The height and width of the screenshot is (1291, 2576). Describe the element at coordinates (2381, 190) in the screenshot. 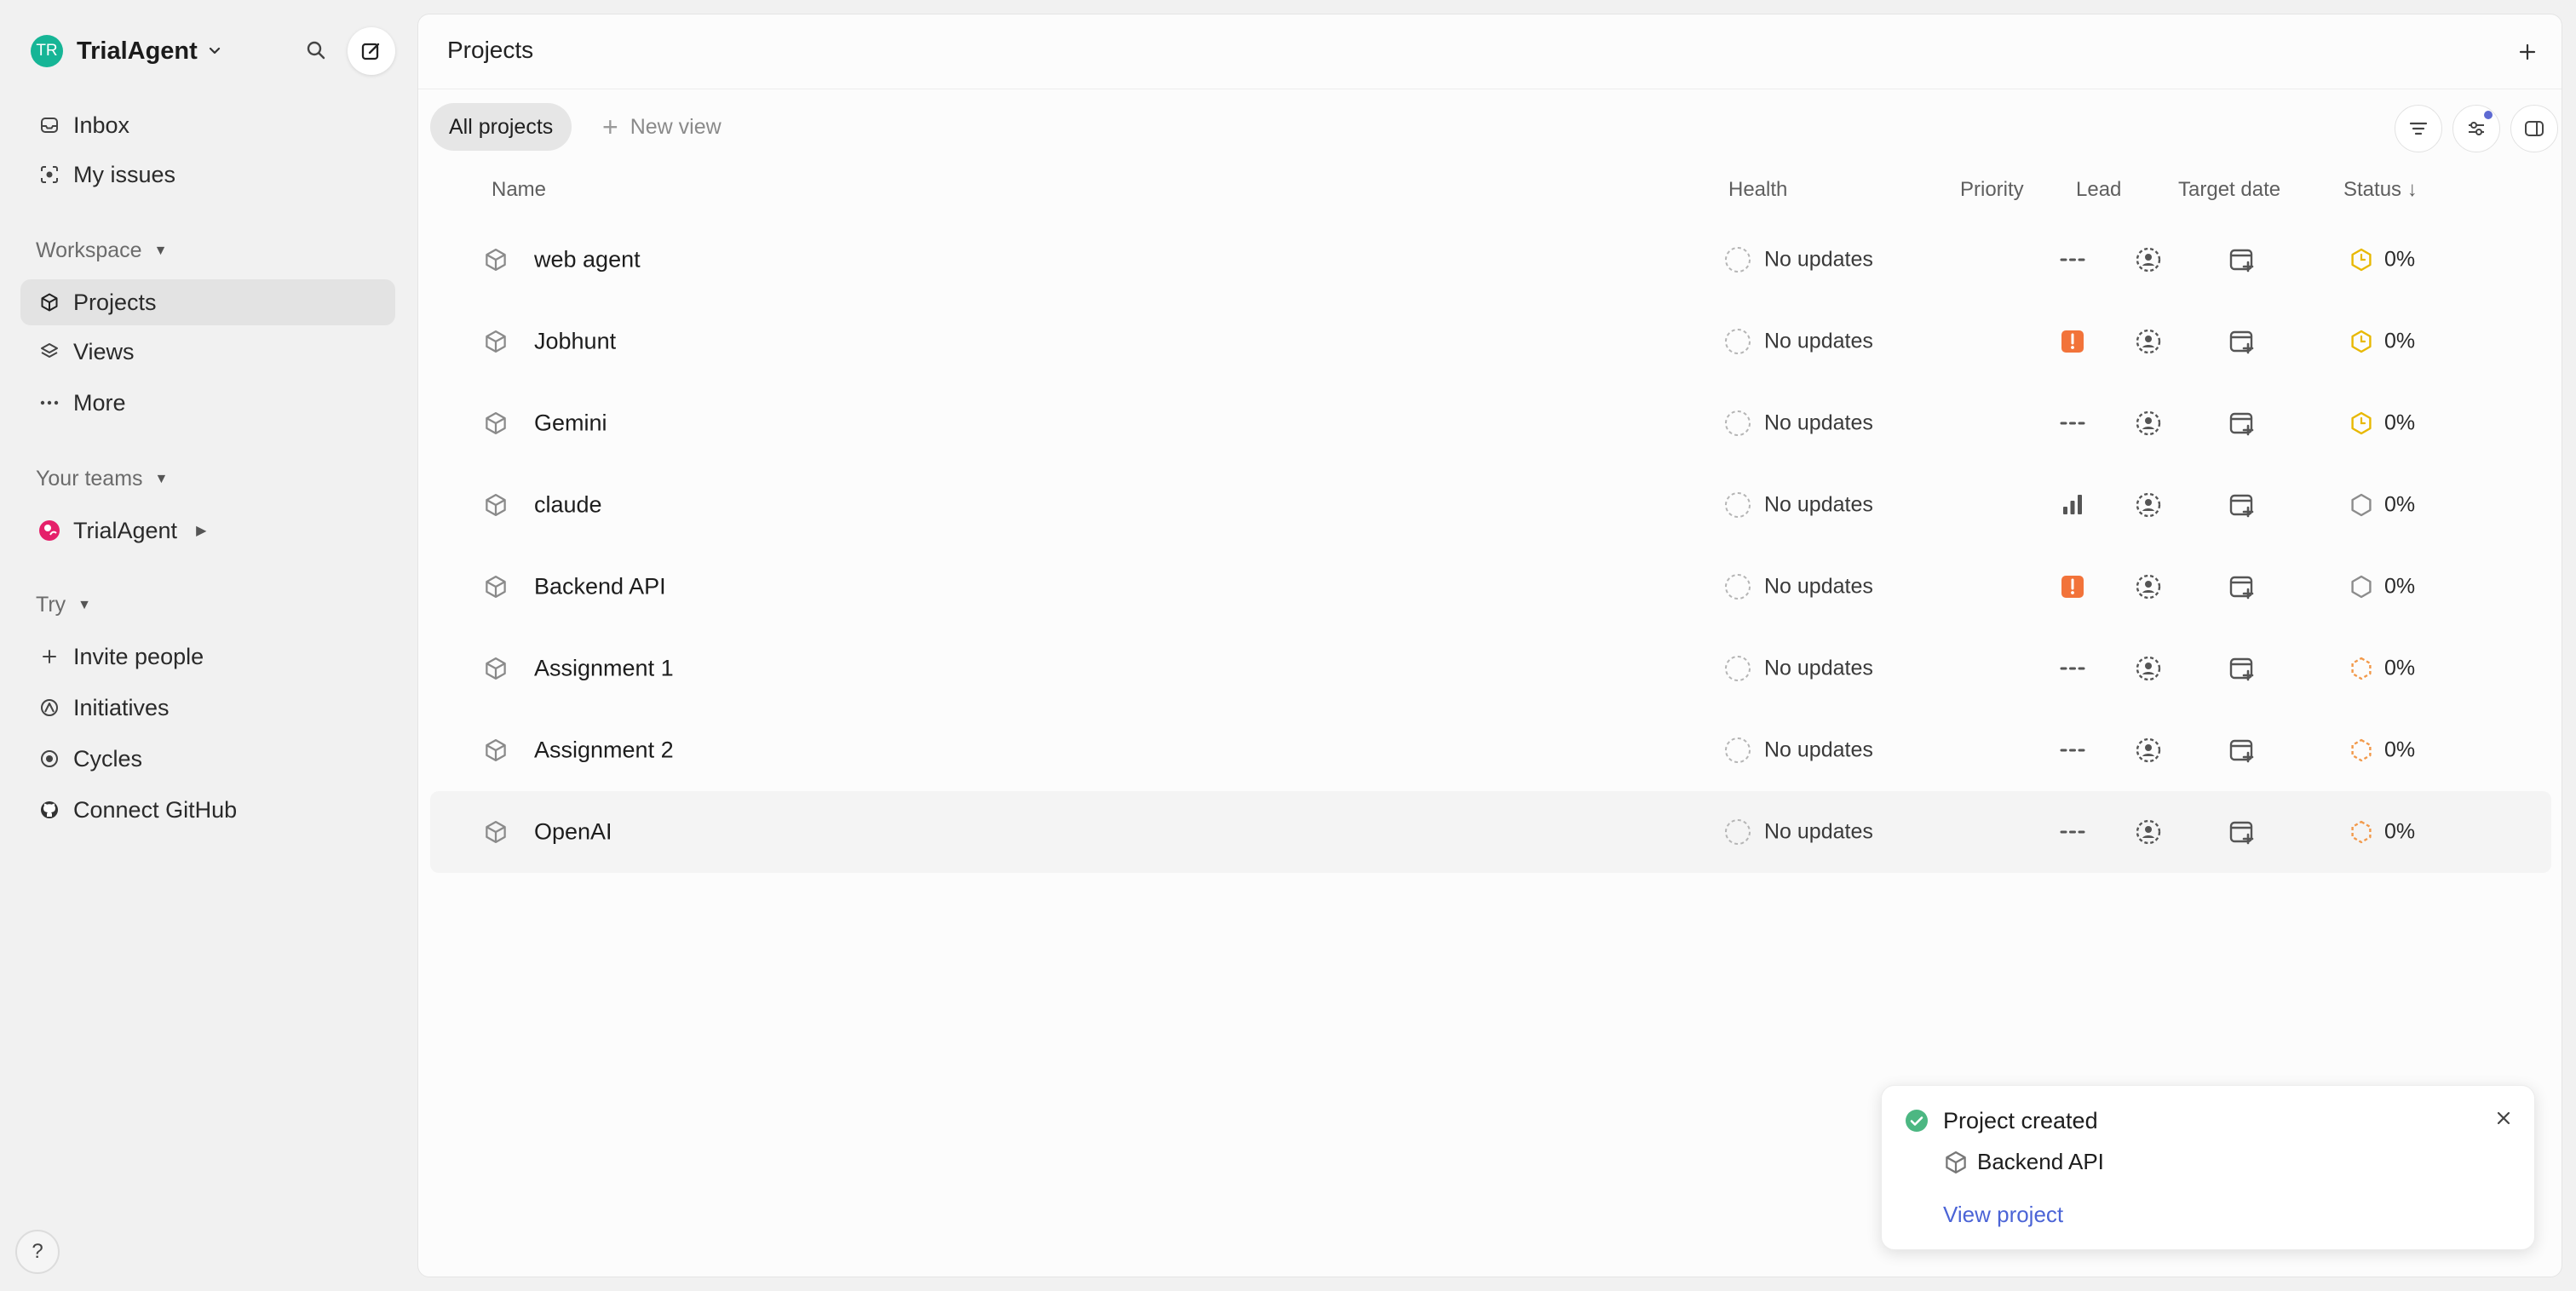

I see `column-status: Status ↓` at that location.